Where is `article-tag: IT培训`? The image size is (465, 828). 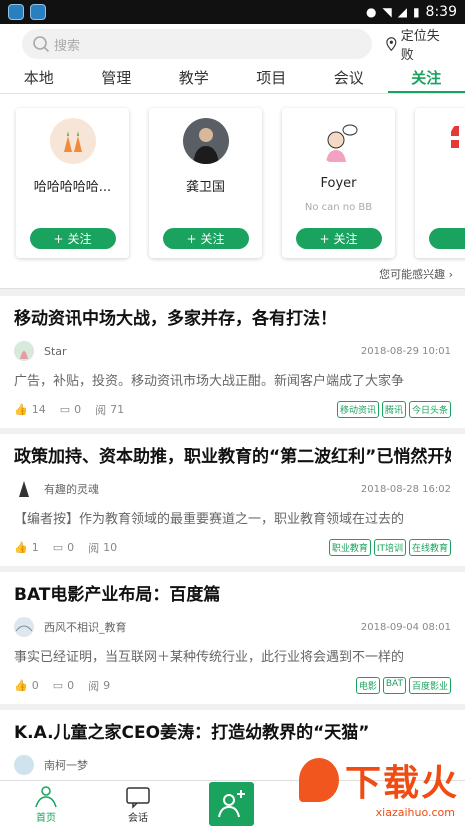
article-tag: IT培训 is located at coordinates (389, 547).